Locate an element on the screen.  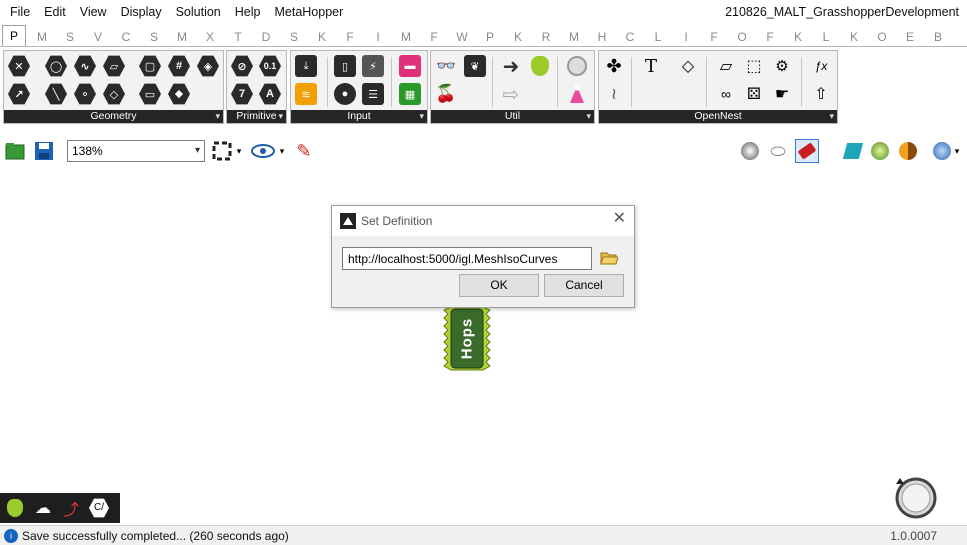
tab-curve: C is located at coordinates (126, 37).